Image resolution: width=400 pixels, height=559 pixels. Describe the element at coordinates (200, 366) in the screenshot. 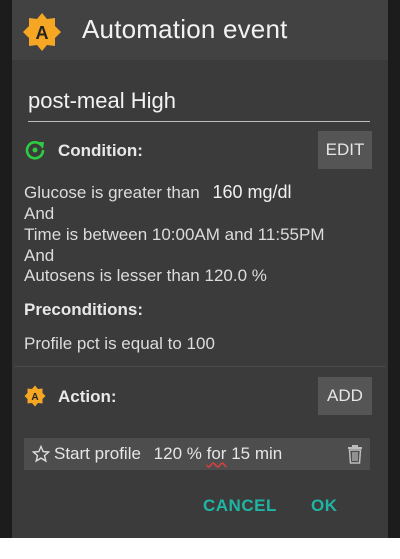

I see `section-divider` at that location.